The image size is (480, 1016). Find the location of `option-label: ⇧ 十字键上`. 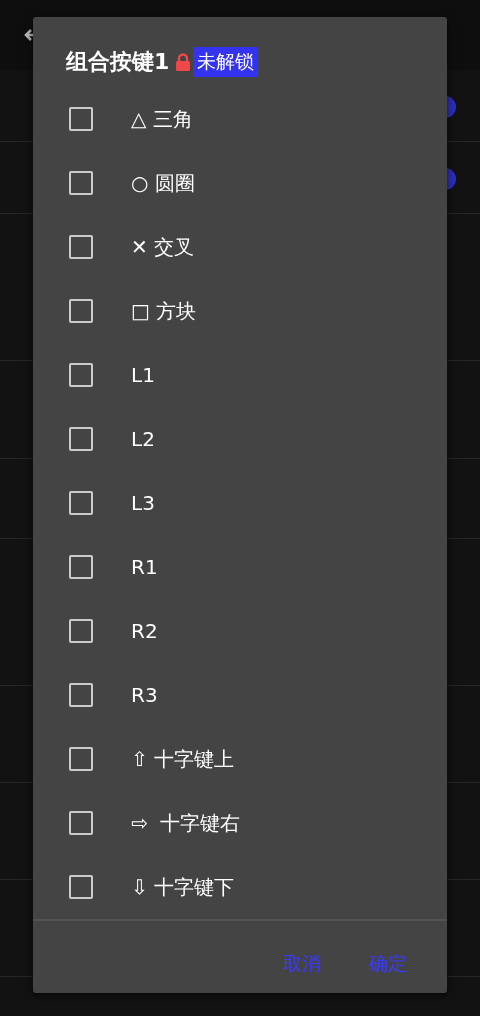

option-label: ⇧ 十字键上 is located at coordinates (183, 759).